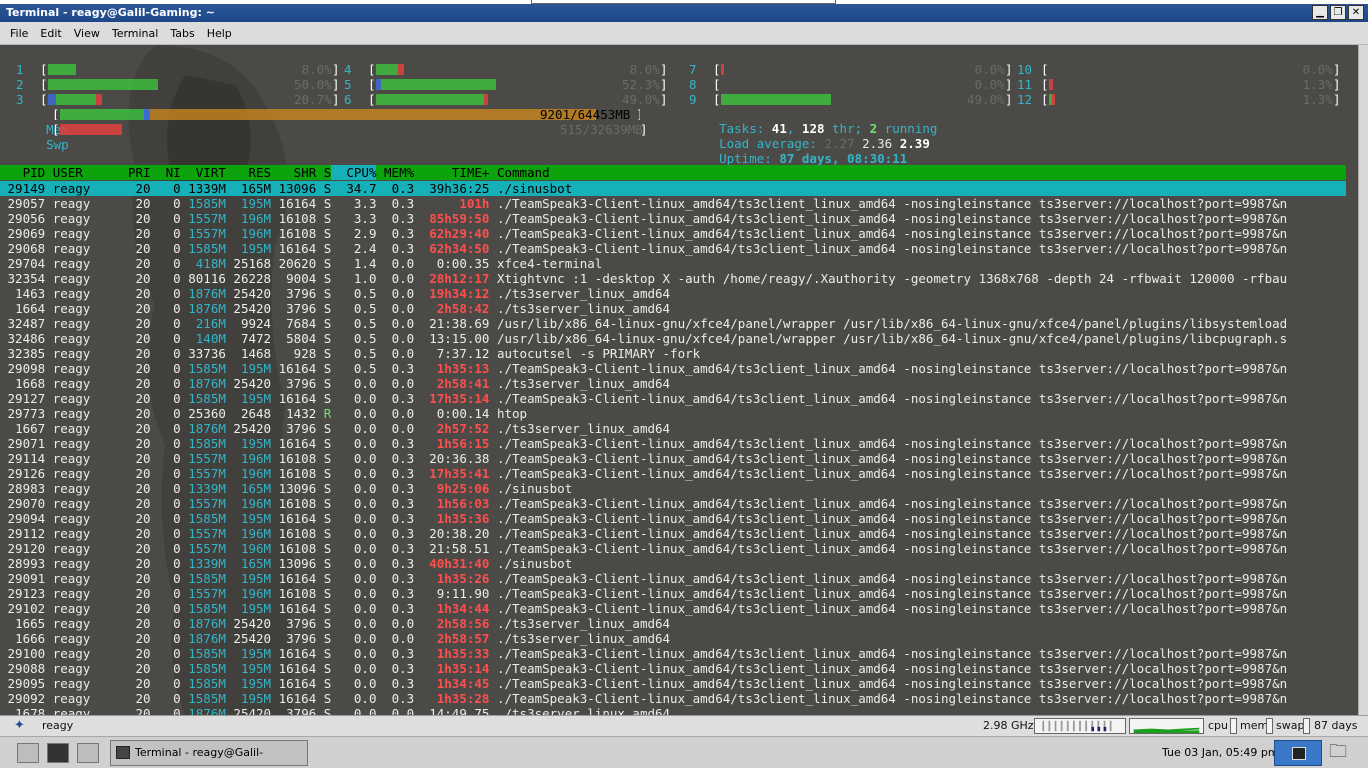 This screenshot has width=1368, height=768. I want to click on header-pid: PID, so click(23, 172).